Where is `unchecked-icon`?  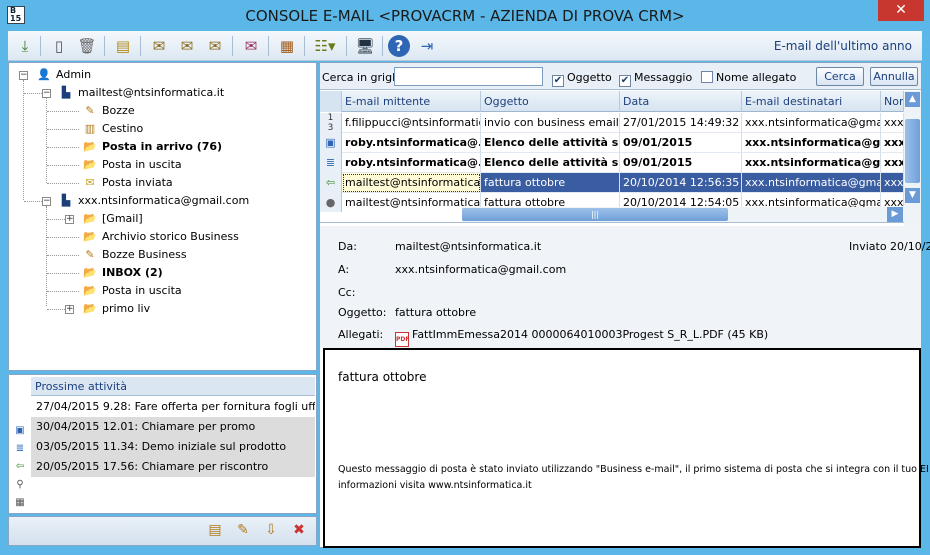 unchecked-icon is located at coordinates (707, 77).